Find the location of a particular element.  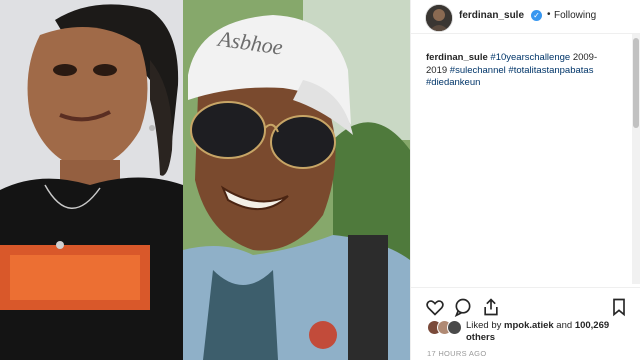

hashtag-sulechannel: #sulechannel is located at coordinates (478, 70).